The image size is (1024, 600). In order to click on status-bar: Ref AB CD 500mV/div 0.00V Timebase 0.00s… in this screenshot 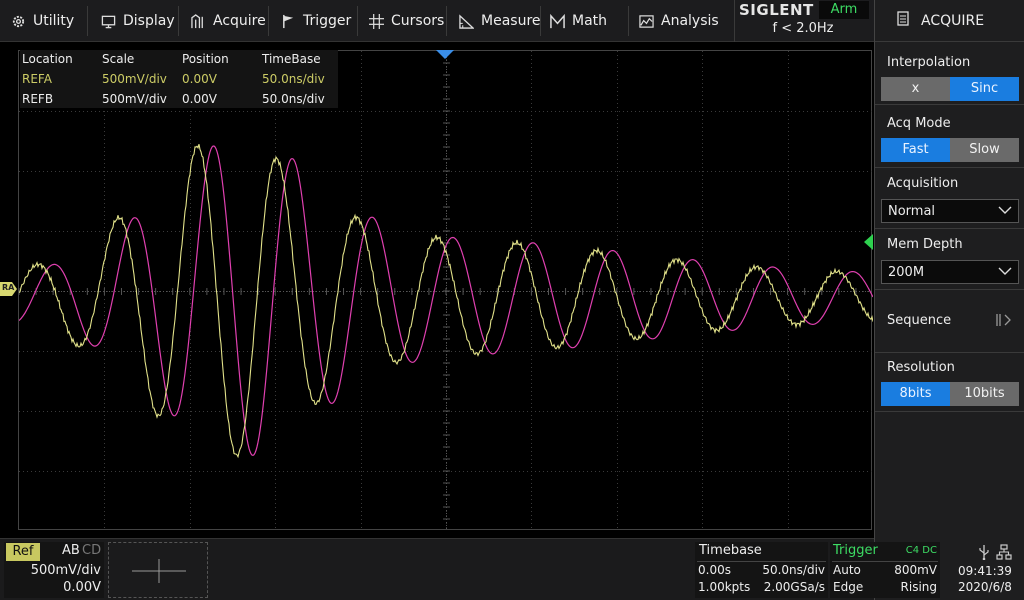, I will do `click(506, 569)`.